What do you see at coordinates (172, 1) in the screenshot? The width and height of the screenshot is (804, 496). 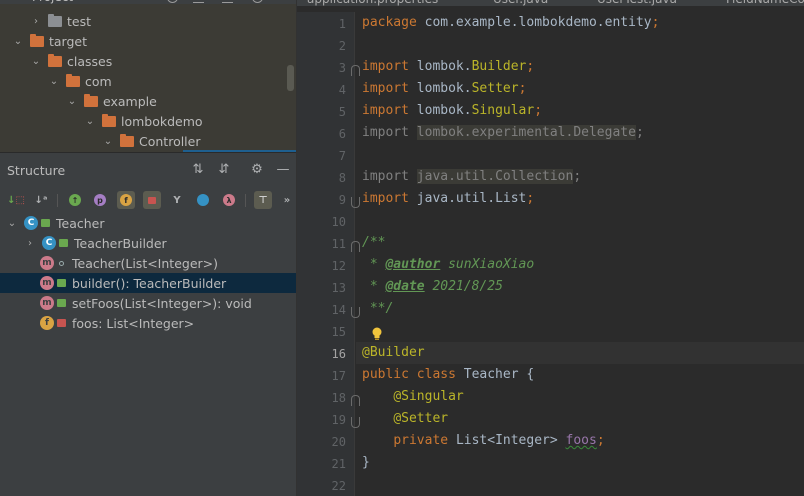 I see `locate-icon` at bounding box center [172, 1].